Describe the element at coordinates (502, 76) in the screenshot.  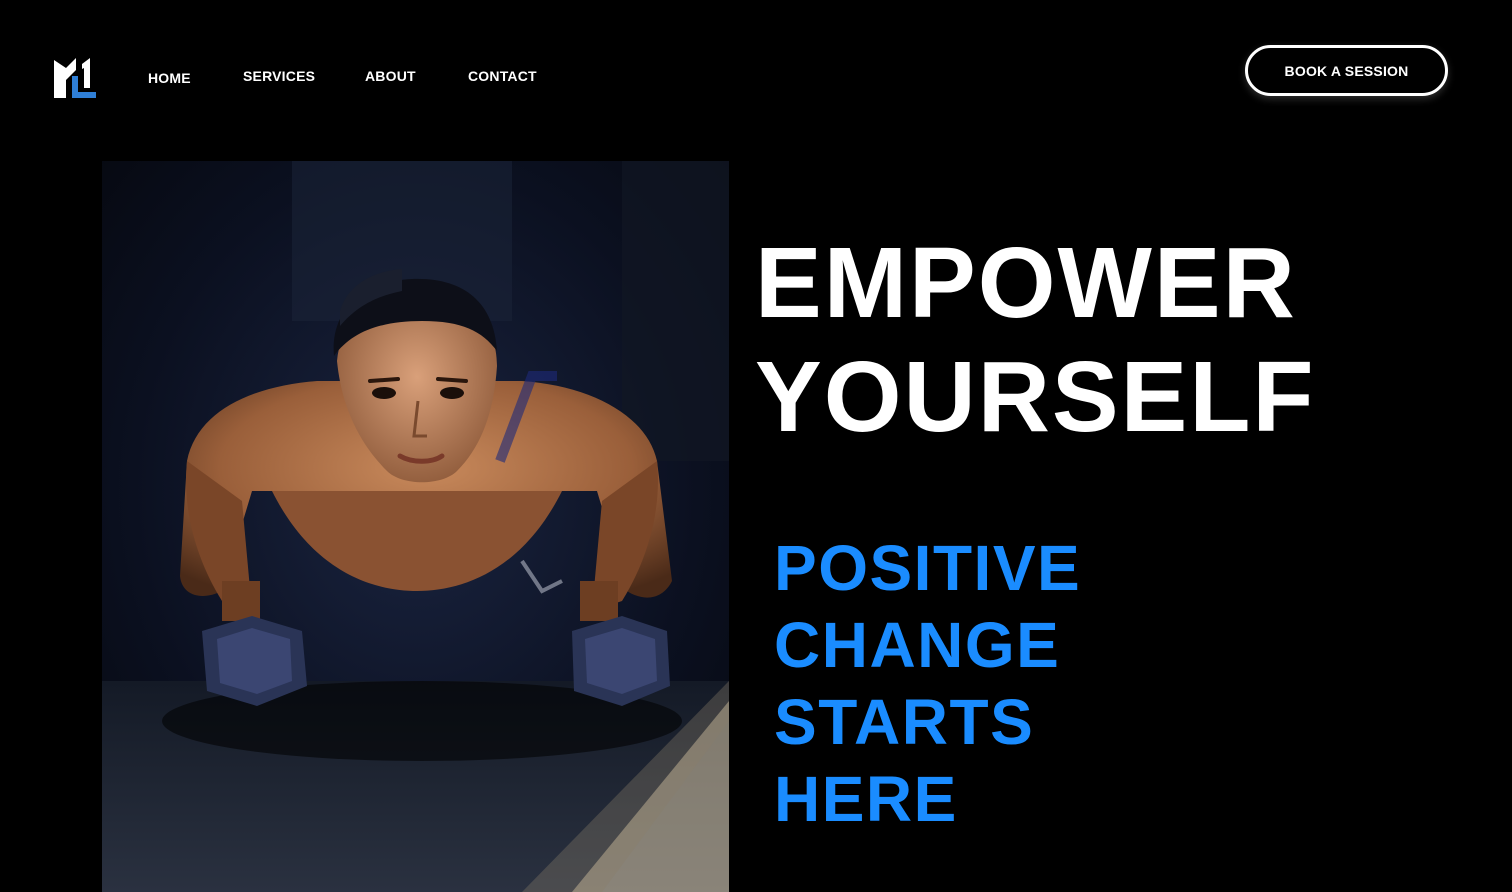
I see `nav-contact-link: CONTACT` at that location.